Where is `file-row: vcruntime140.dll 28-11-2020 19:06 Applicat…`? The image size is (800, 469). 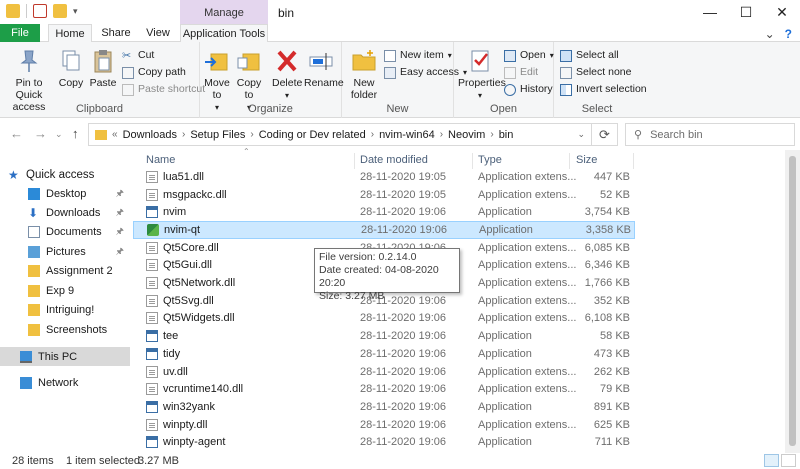 file-row: vcruntime140.dll 28-11-2020 19:06 Applicat… is located at coordinates (384, 389).